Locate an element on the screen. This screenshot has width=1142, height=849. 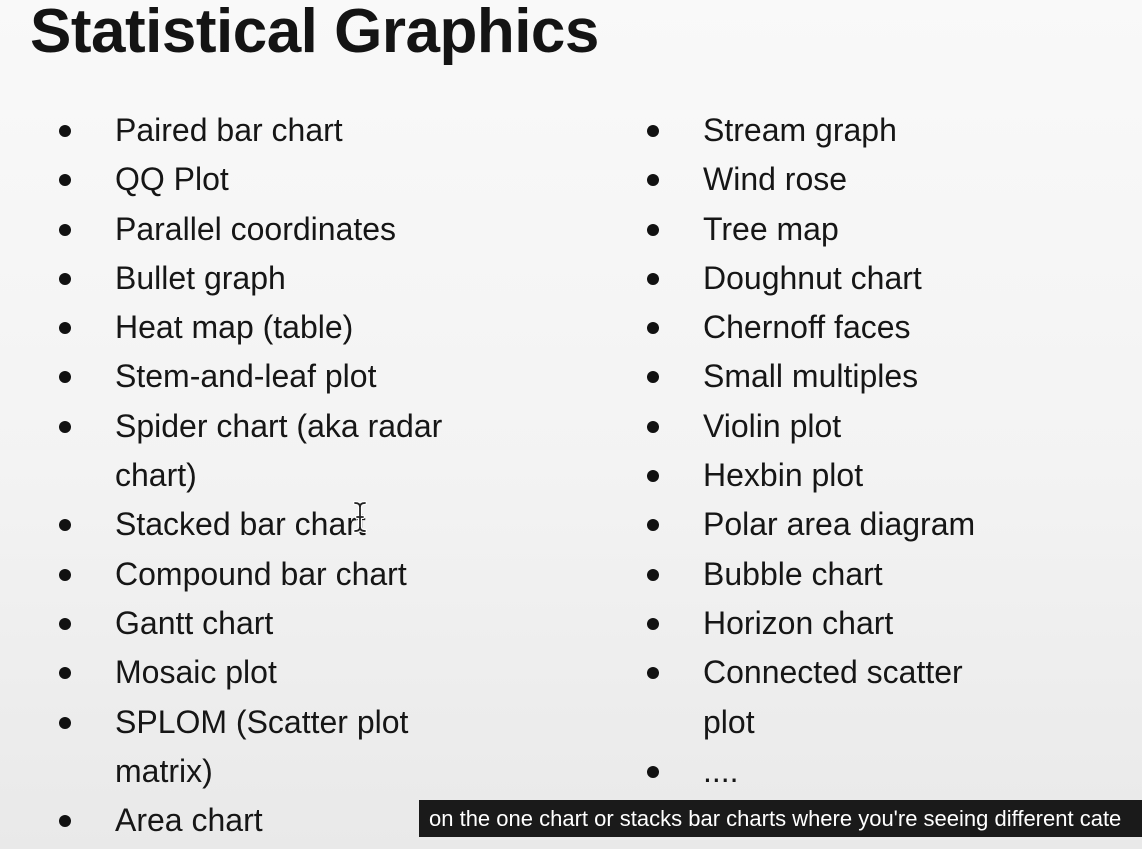
list-item-continuation: matrix) is located at coordinates (164, 770).